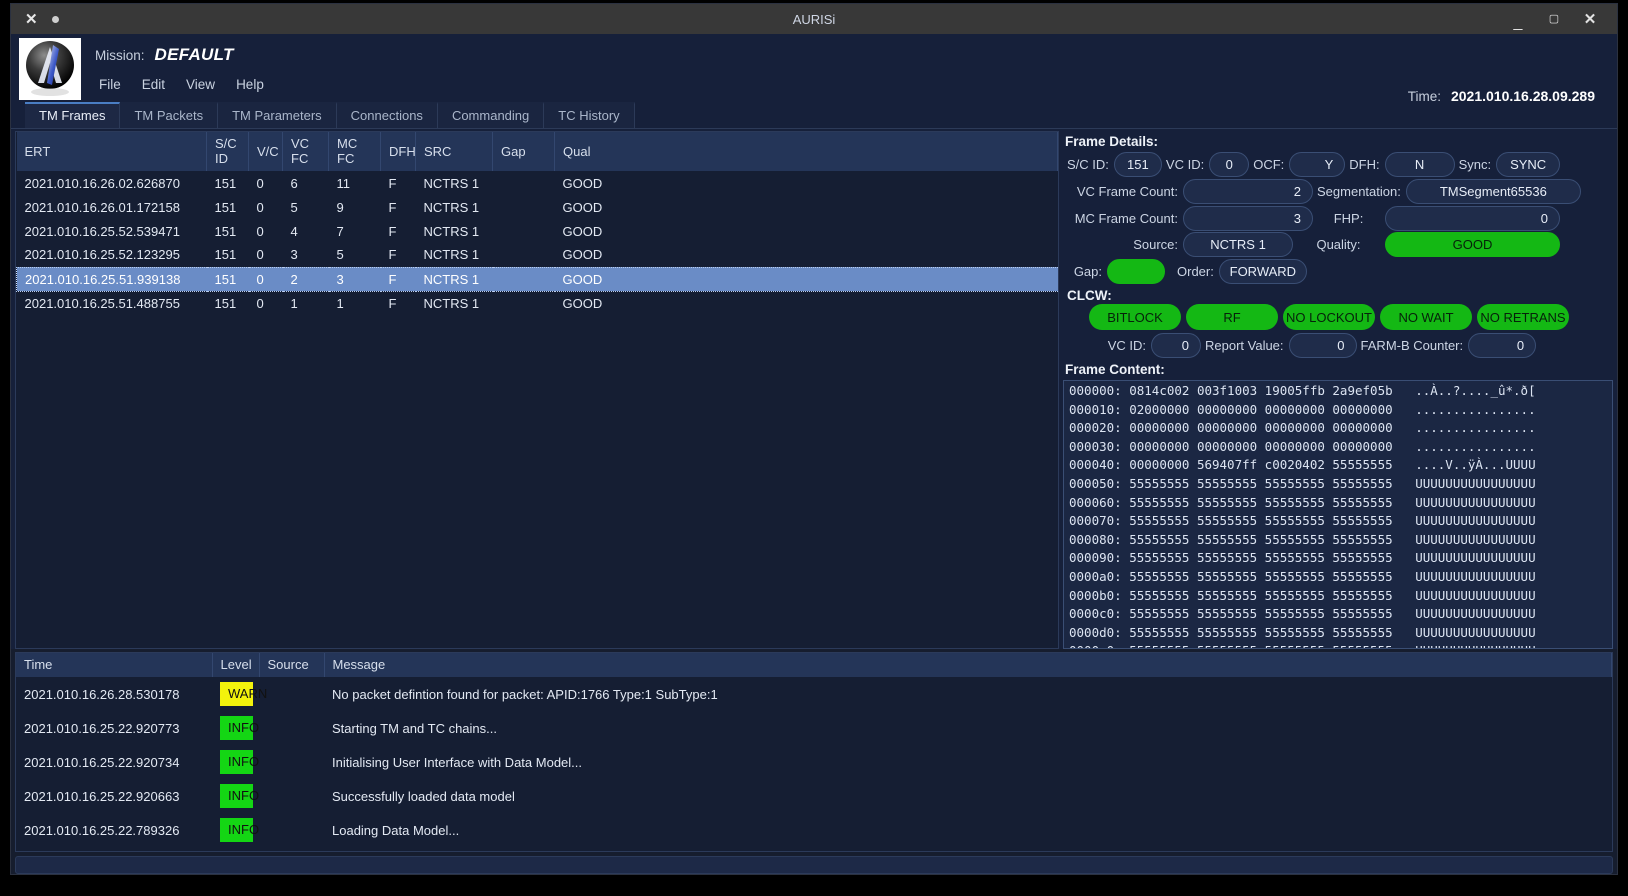 Image resolution: width=1628 pixels, height=896 pixels. What do you see at coordinates (398, 151) in the screenshot?
I see `col-header-dfh: DFH` at bounding box center [398, 151].